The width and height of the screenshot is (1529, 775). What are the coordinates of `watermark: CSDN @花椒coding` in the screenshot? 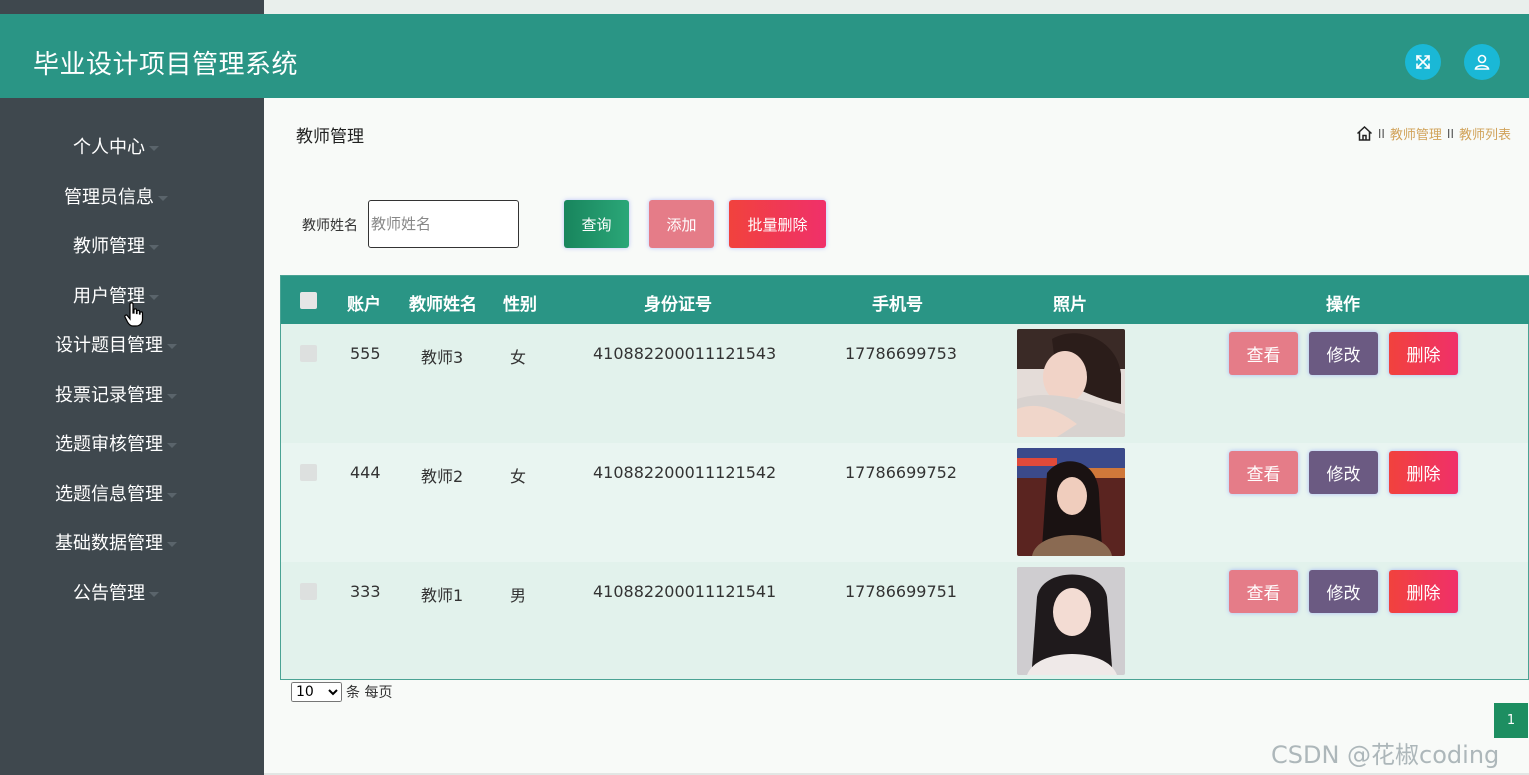 It's located at (1385, 755).